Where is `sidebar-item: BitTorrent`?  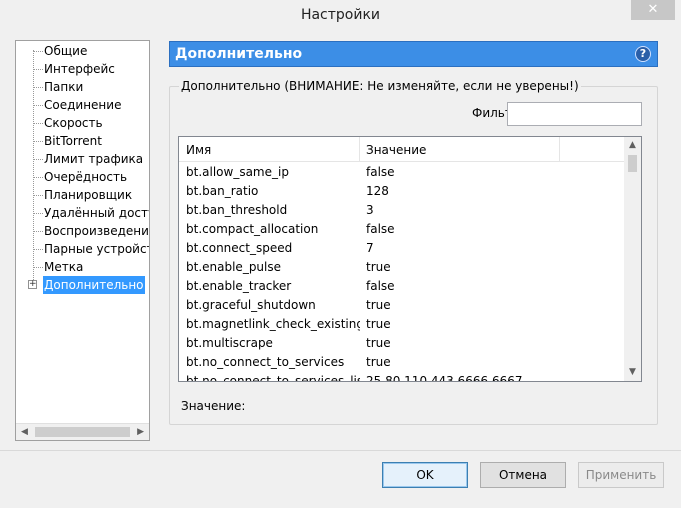
sidebar-item: BitTorrent is located at coordinates (82, 141).